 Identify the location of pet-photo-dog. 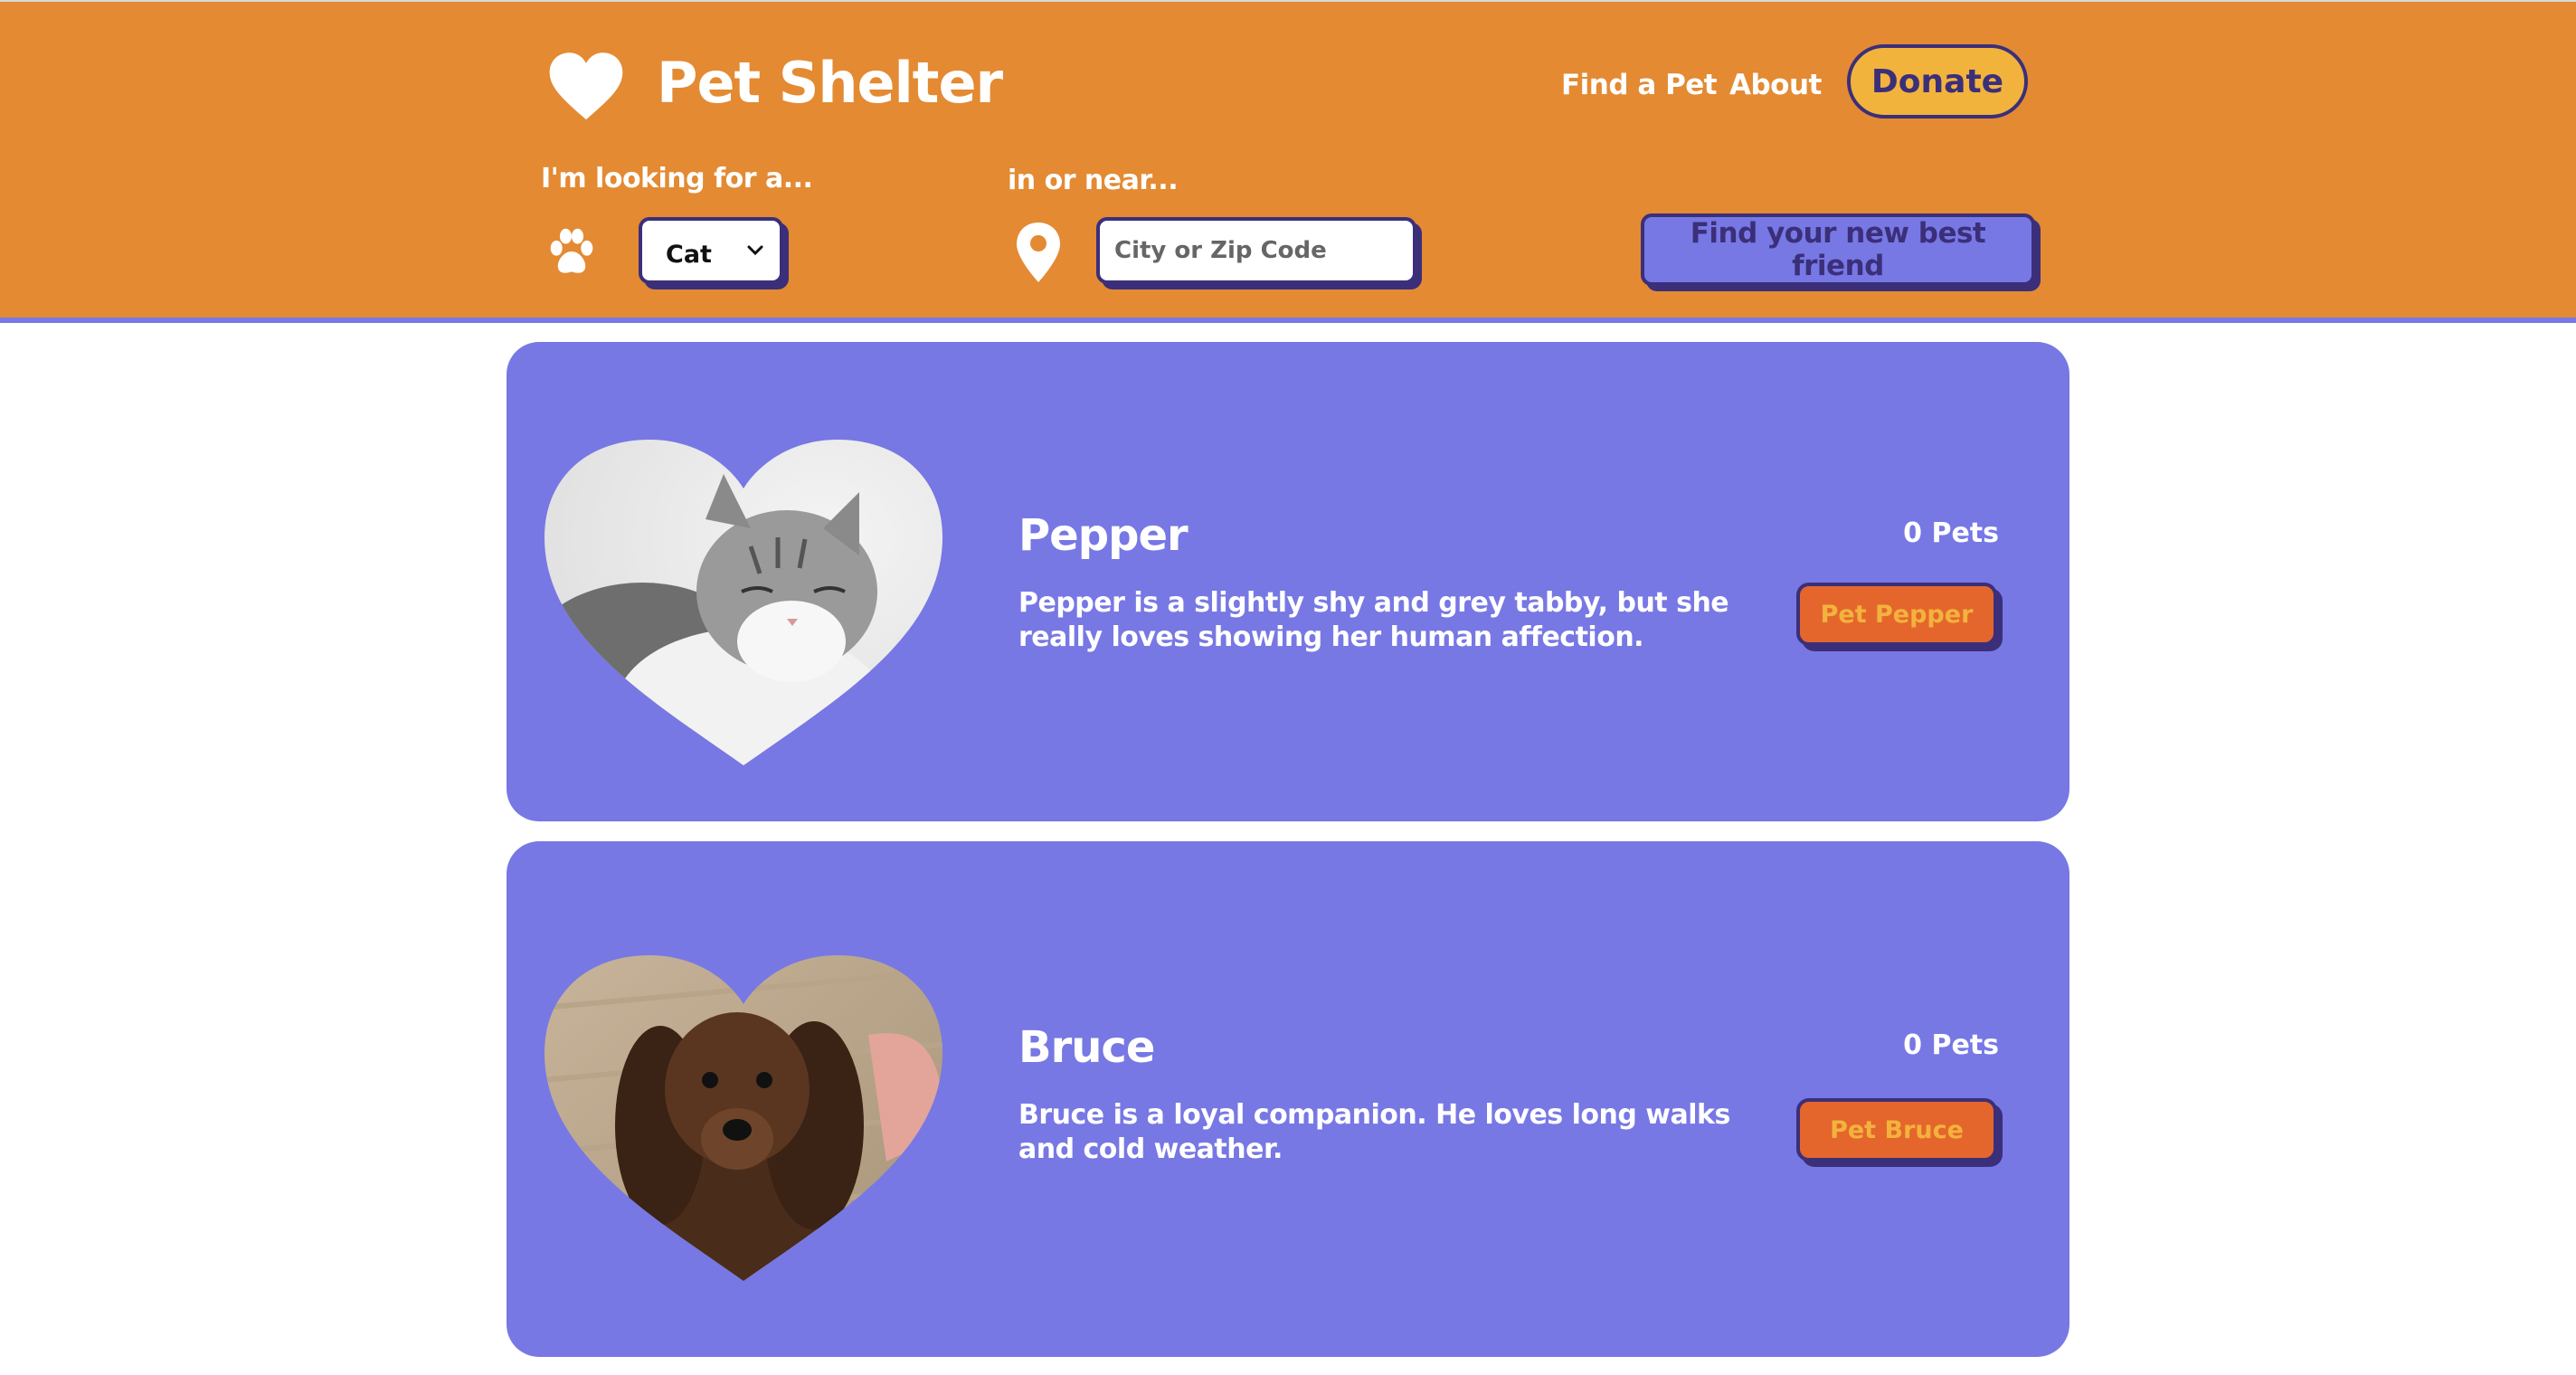
(743, 1118).